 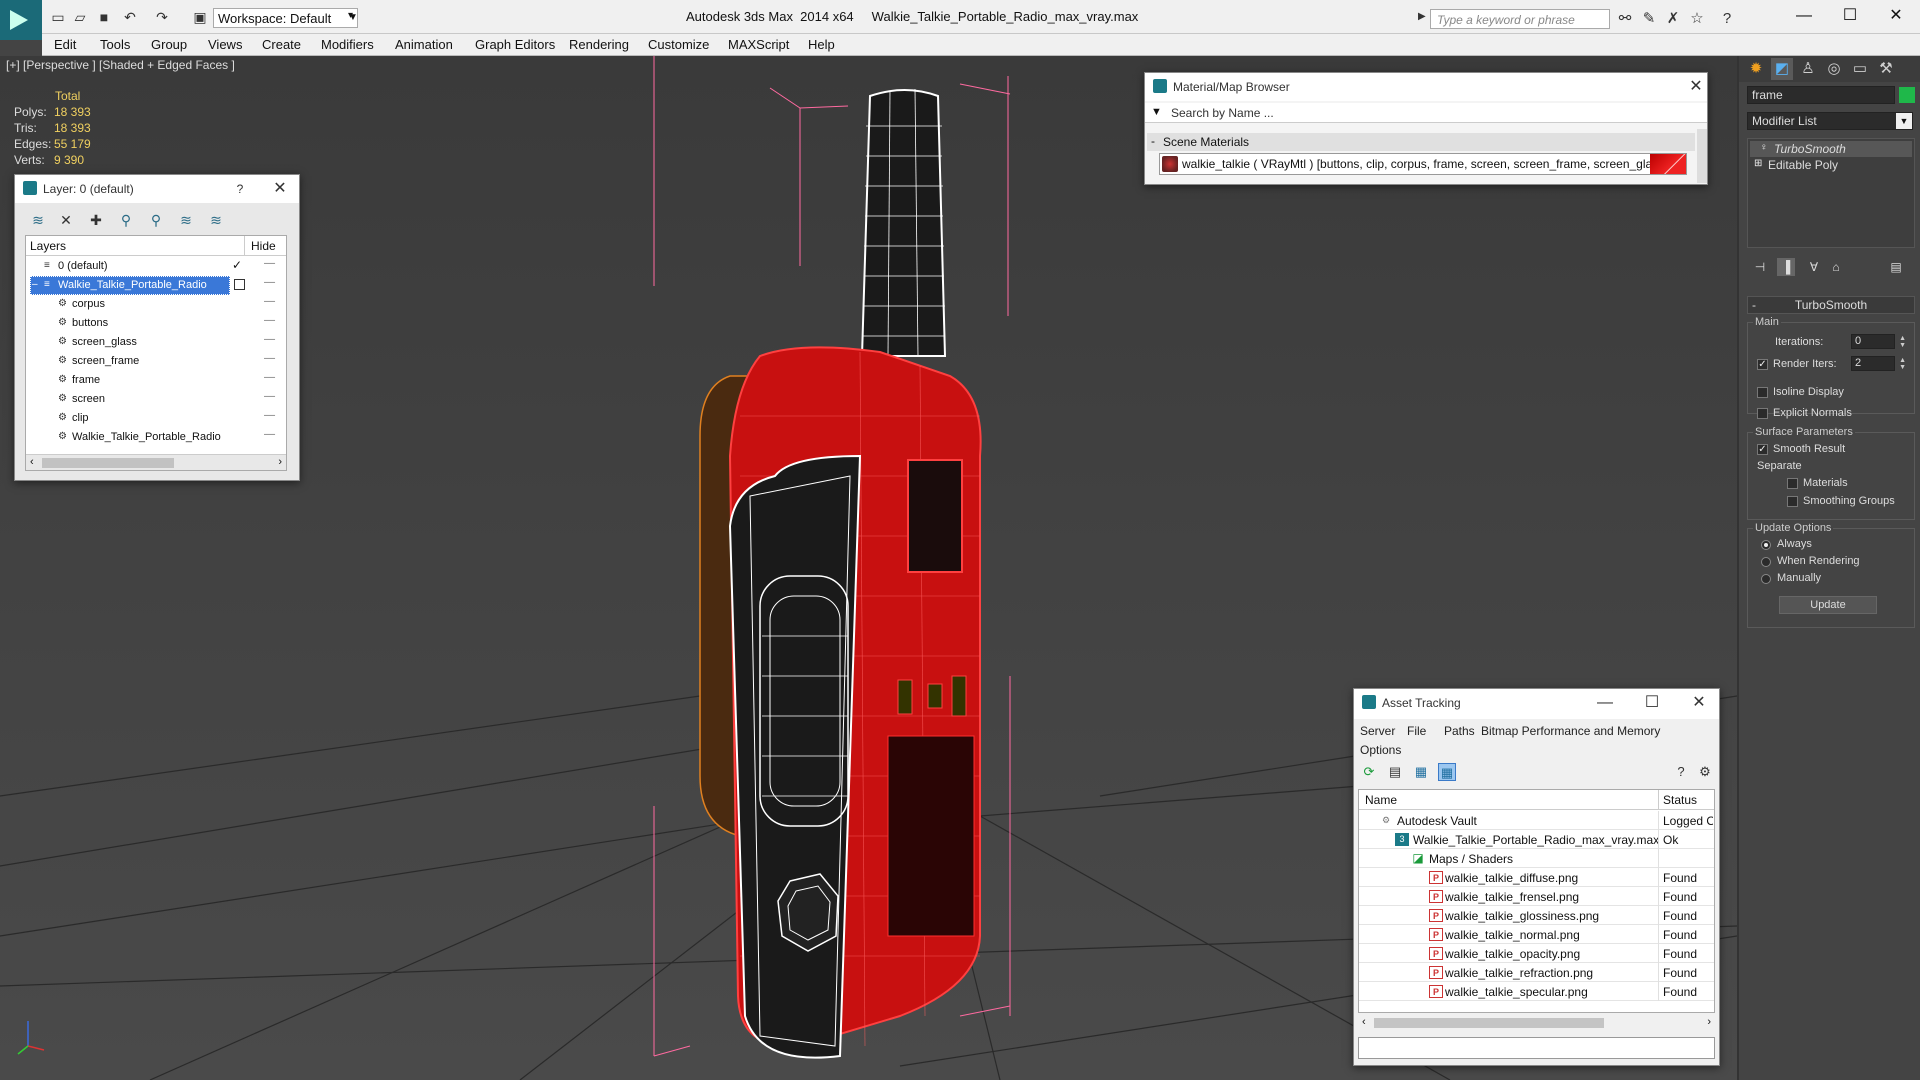 What do you see at coordinates (1831, 305) in the screenshot?
I see `turbosmooth-rollout-title: - TurboSmooth` at bounding box center [1831, 305].